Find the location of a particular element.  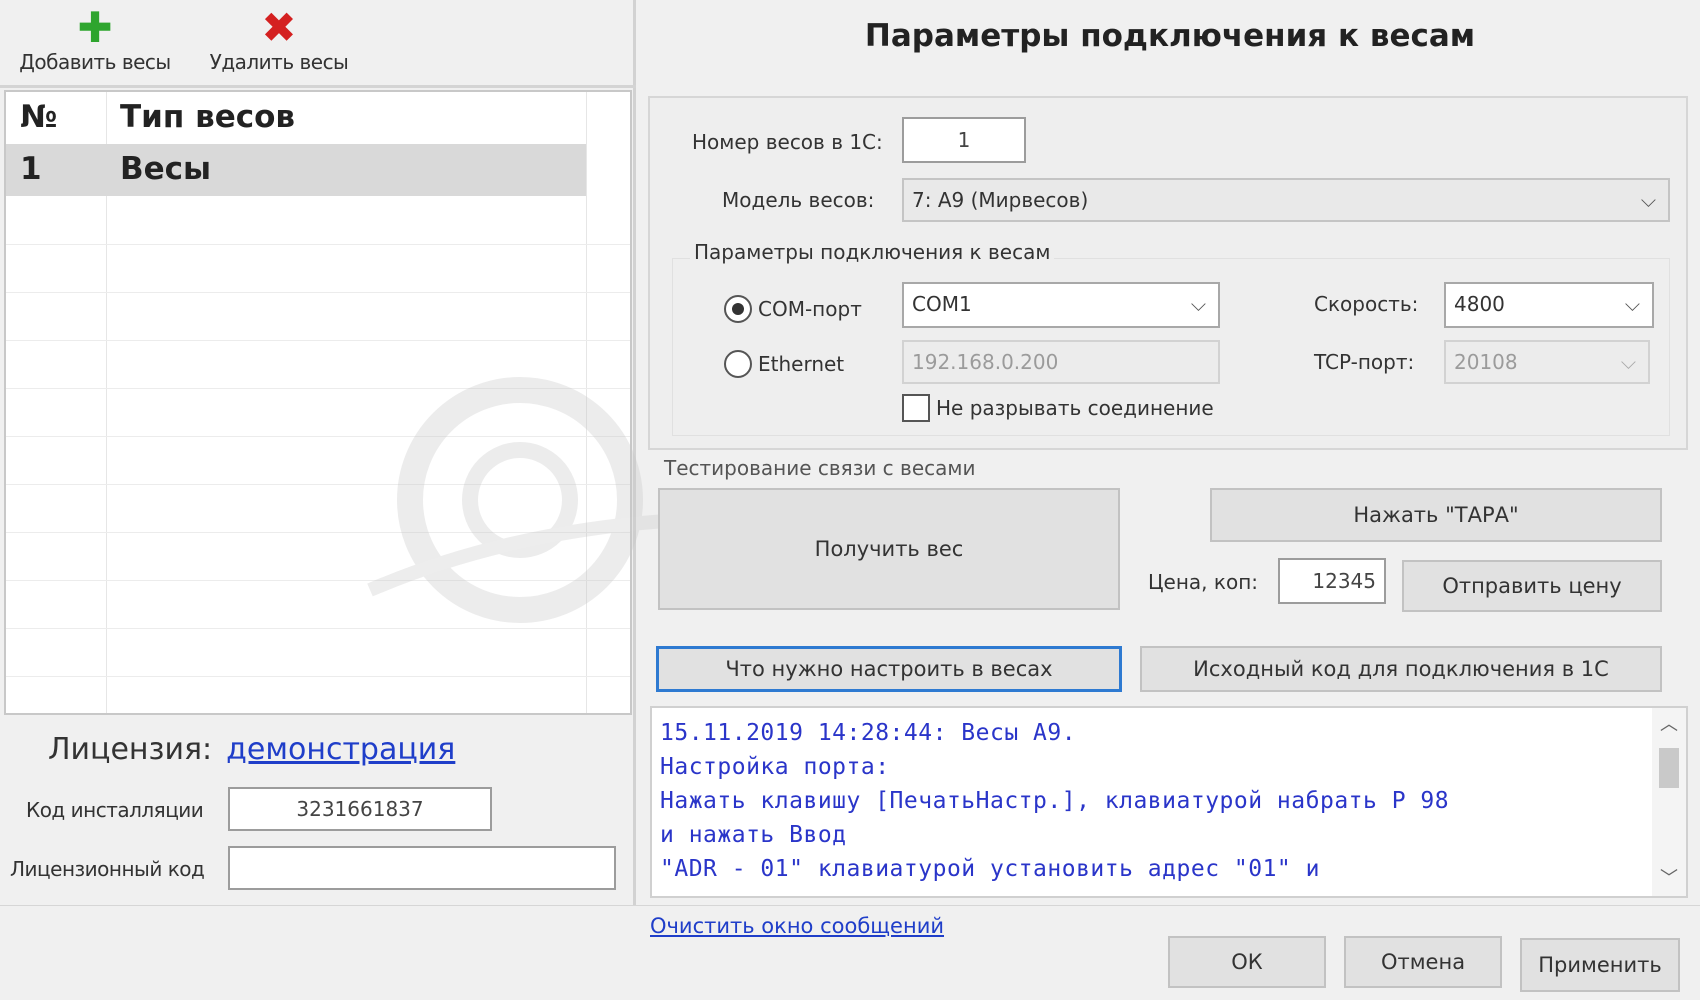

scrollbar-thumb is located at coordinates (1669, 768).